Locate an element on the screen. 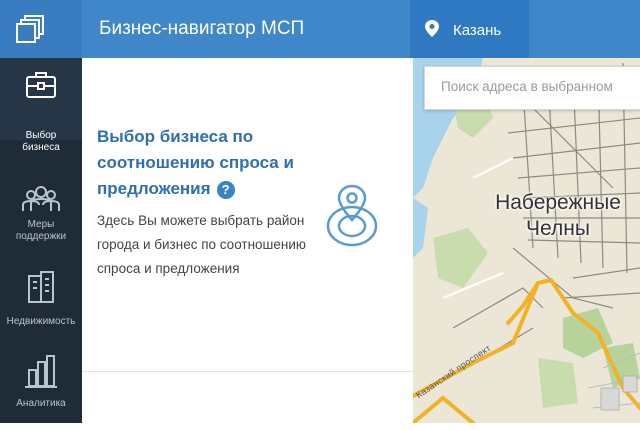  people-icon is located at coordinates (41, 198).